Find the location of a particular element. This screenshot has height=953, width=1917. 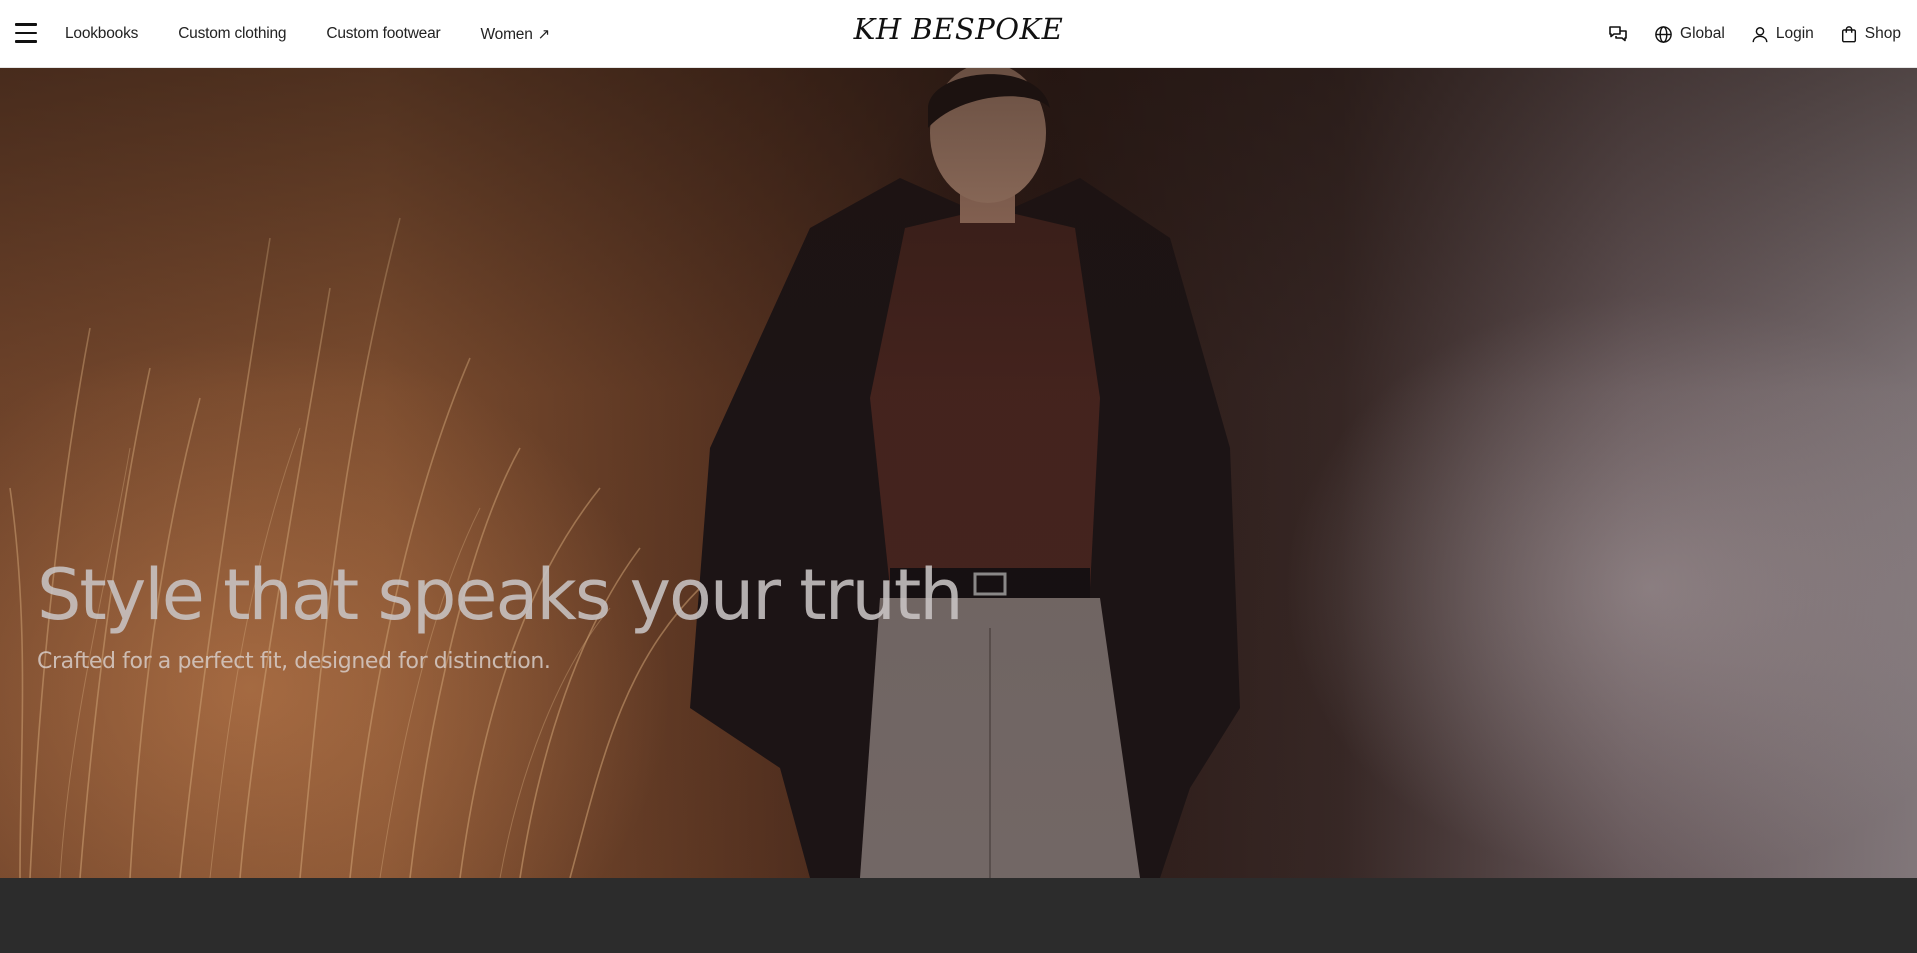

hero-title: Style that speaks your truth is located at coordinates (500, 595).